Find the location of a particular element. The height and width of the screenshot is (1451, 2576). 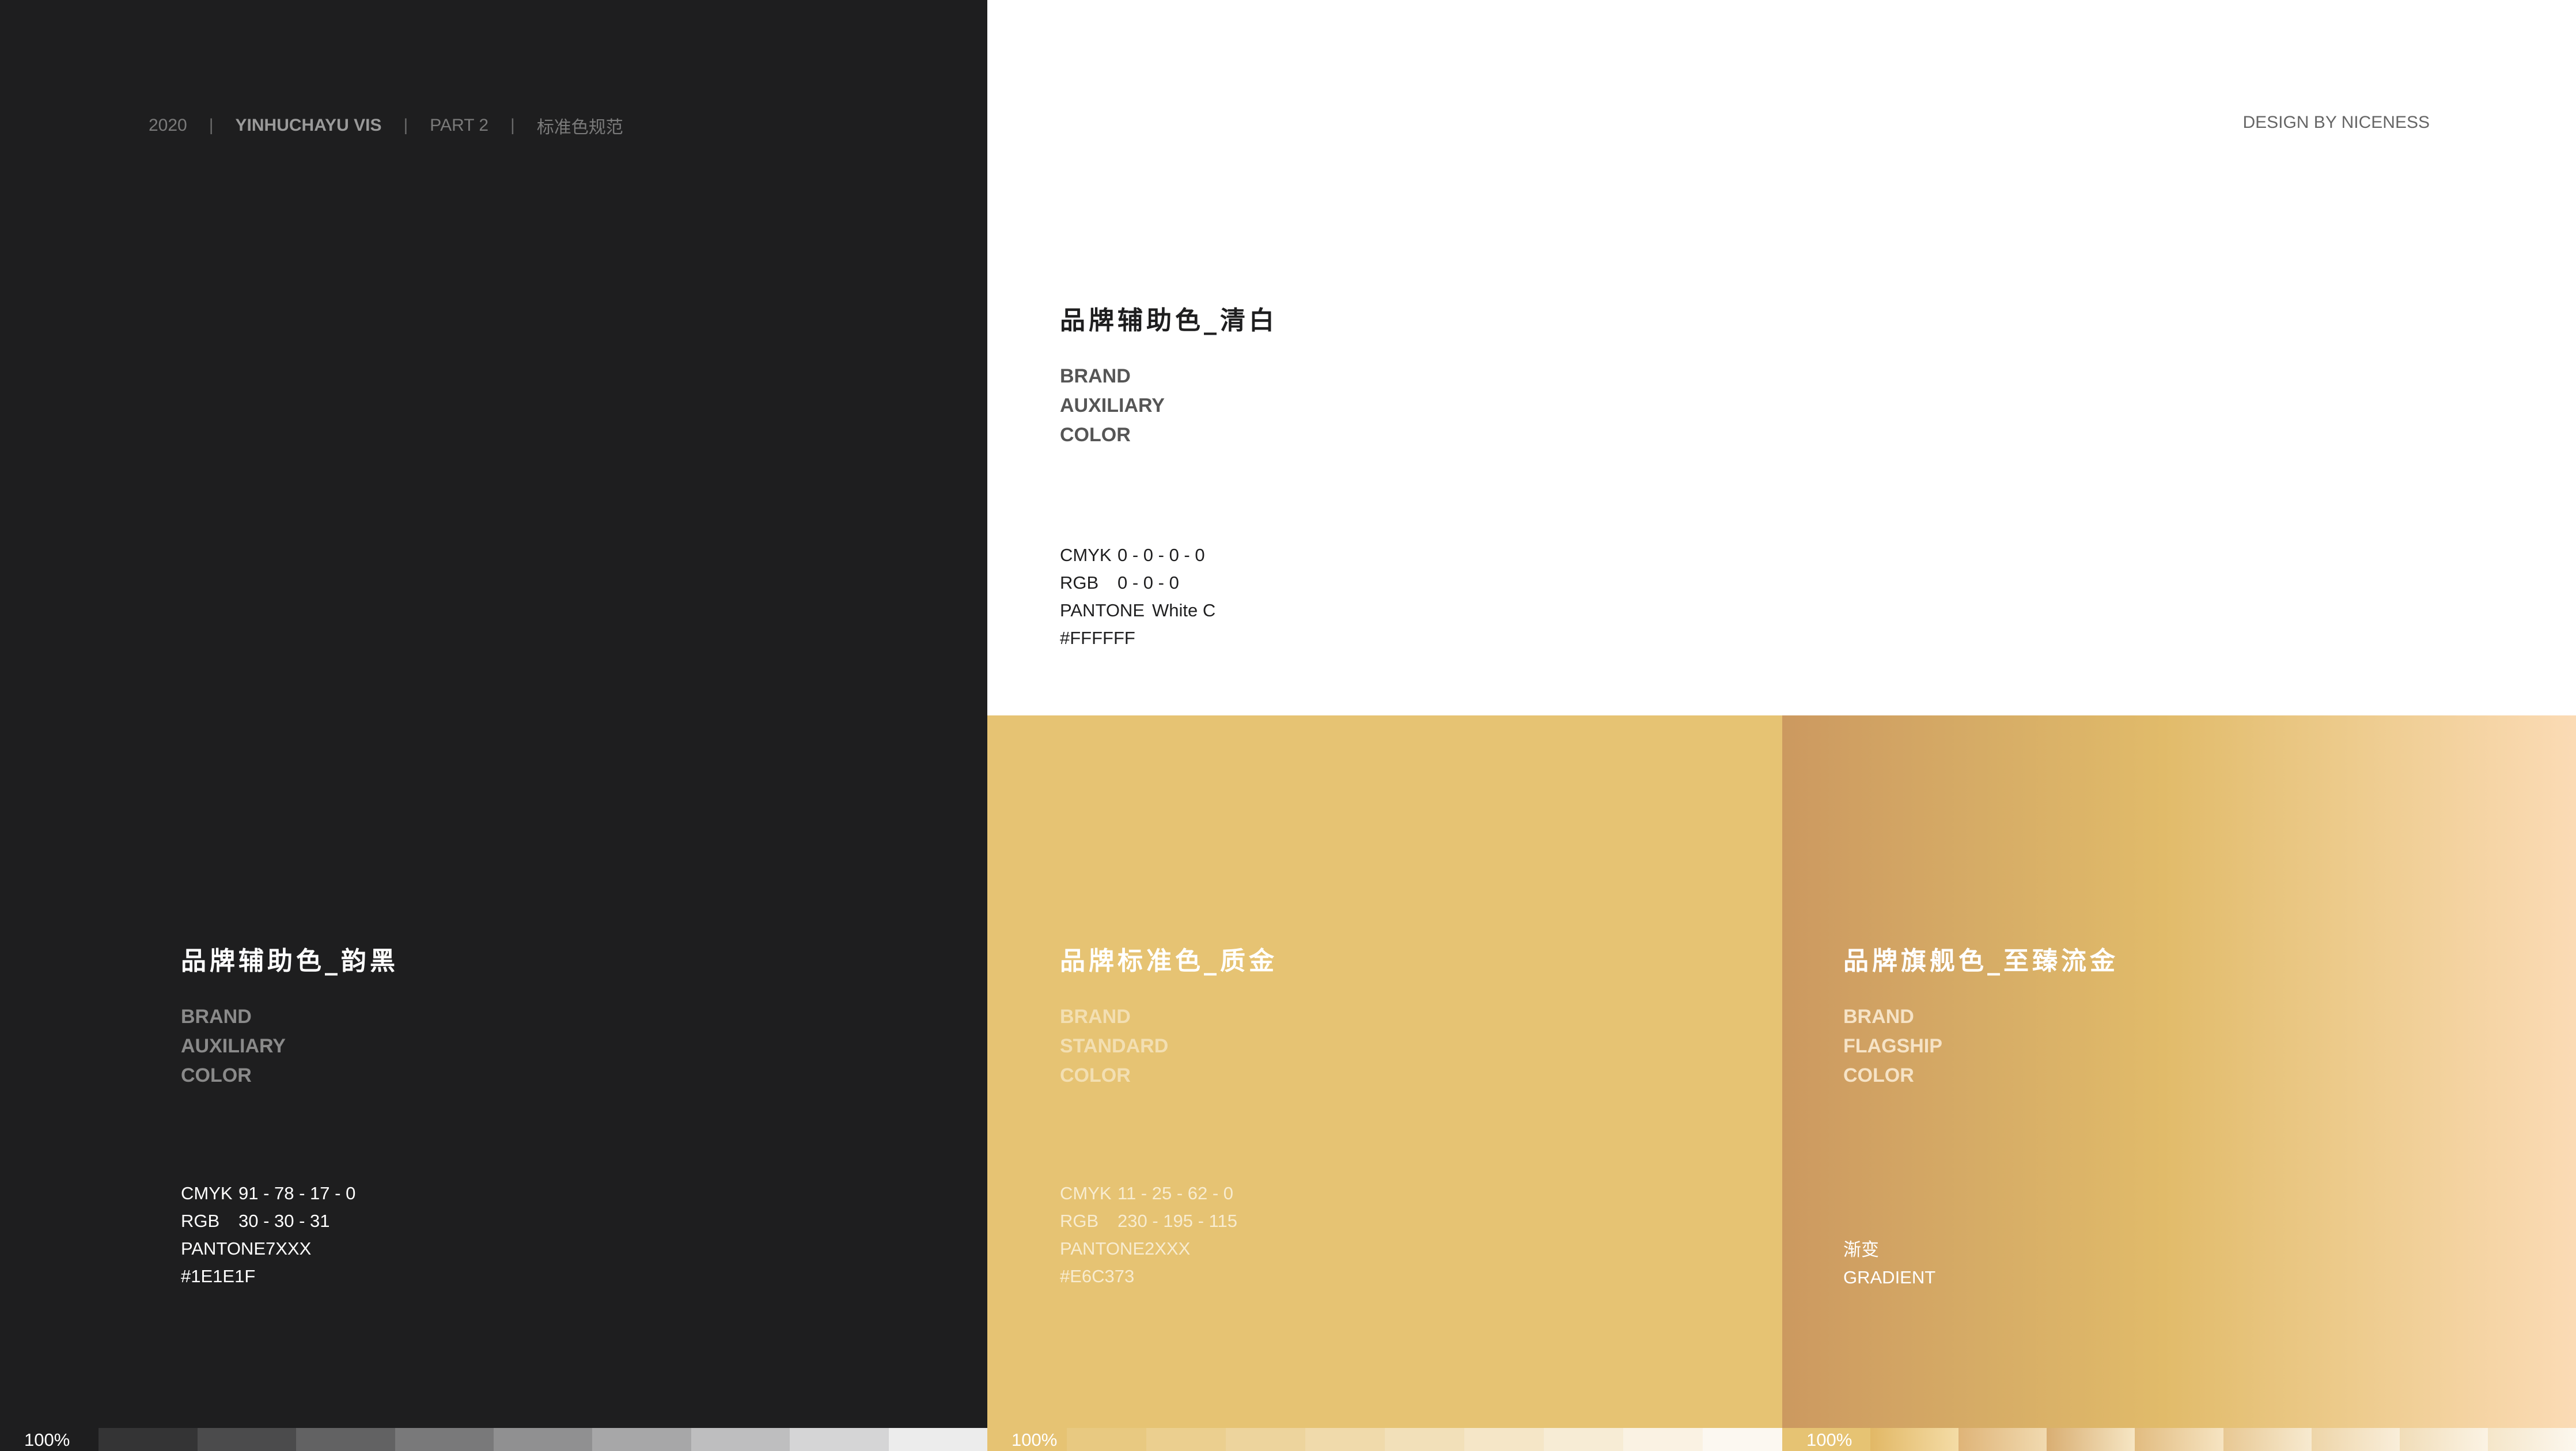

gold-tint-strip: 100% is located at coordinates (1384, 1439).